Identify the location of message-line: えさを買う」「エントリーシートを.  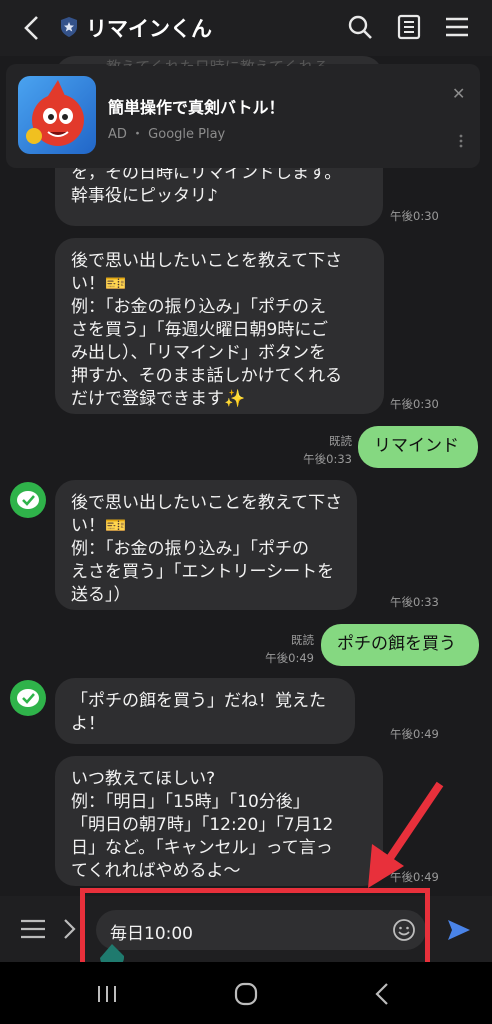
(203, 572).